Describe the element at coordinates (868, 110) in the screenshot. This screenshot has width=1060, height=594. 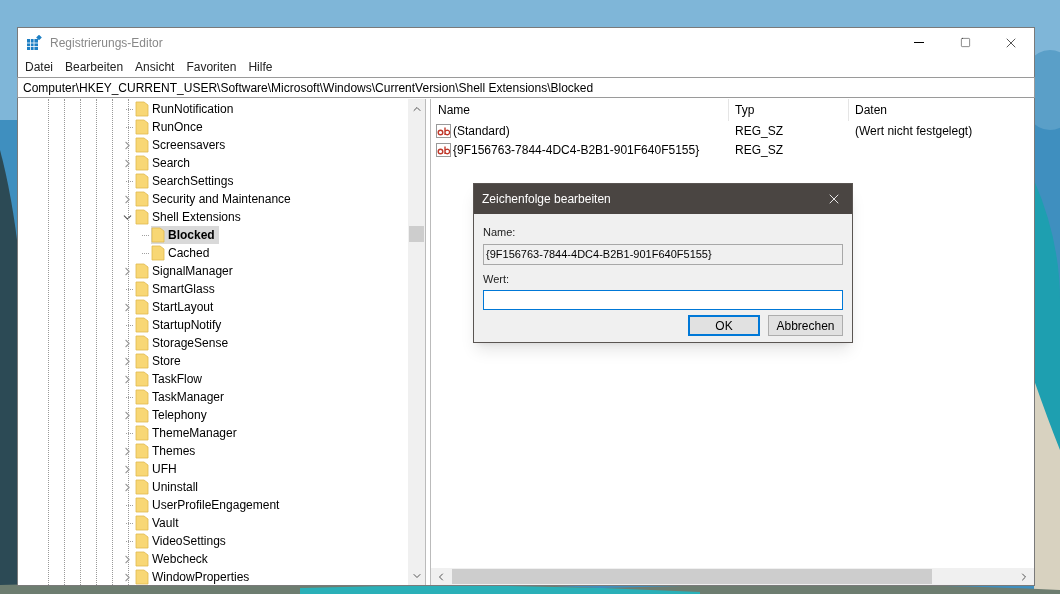
I see `column-header: Daten` at that location.